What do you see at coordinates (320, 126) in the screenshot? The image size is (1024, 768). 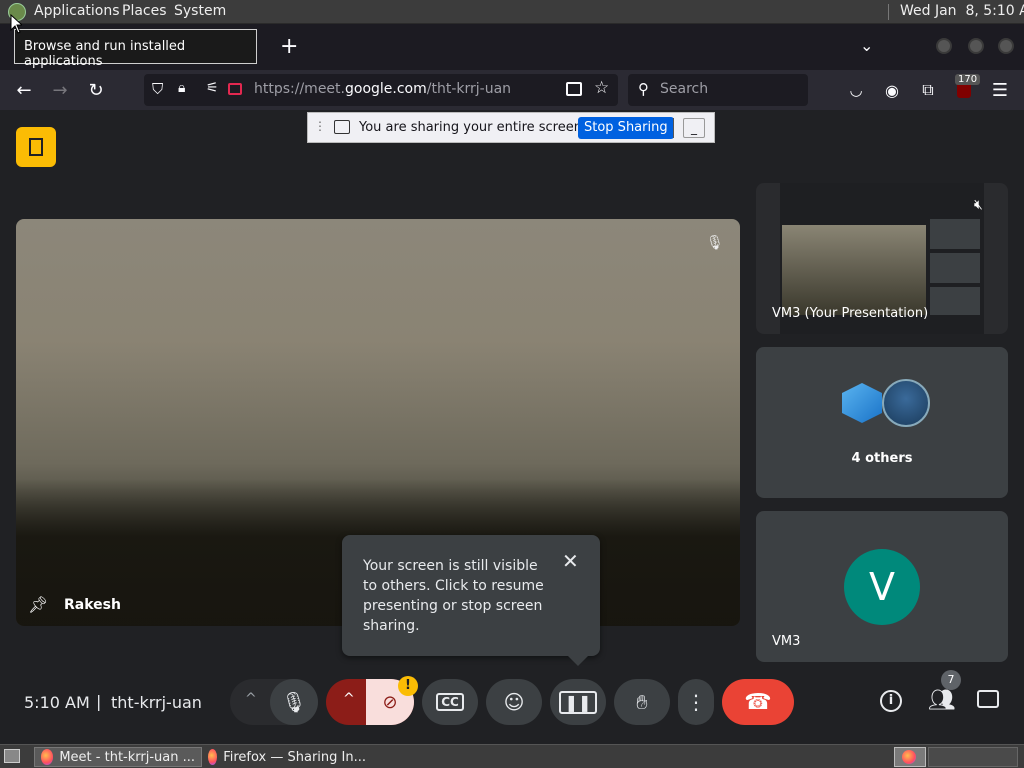 I see `drag-handle-icon: ⋮` at bounding box center [320, 126].